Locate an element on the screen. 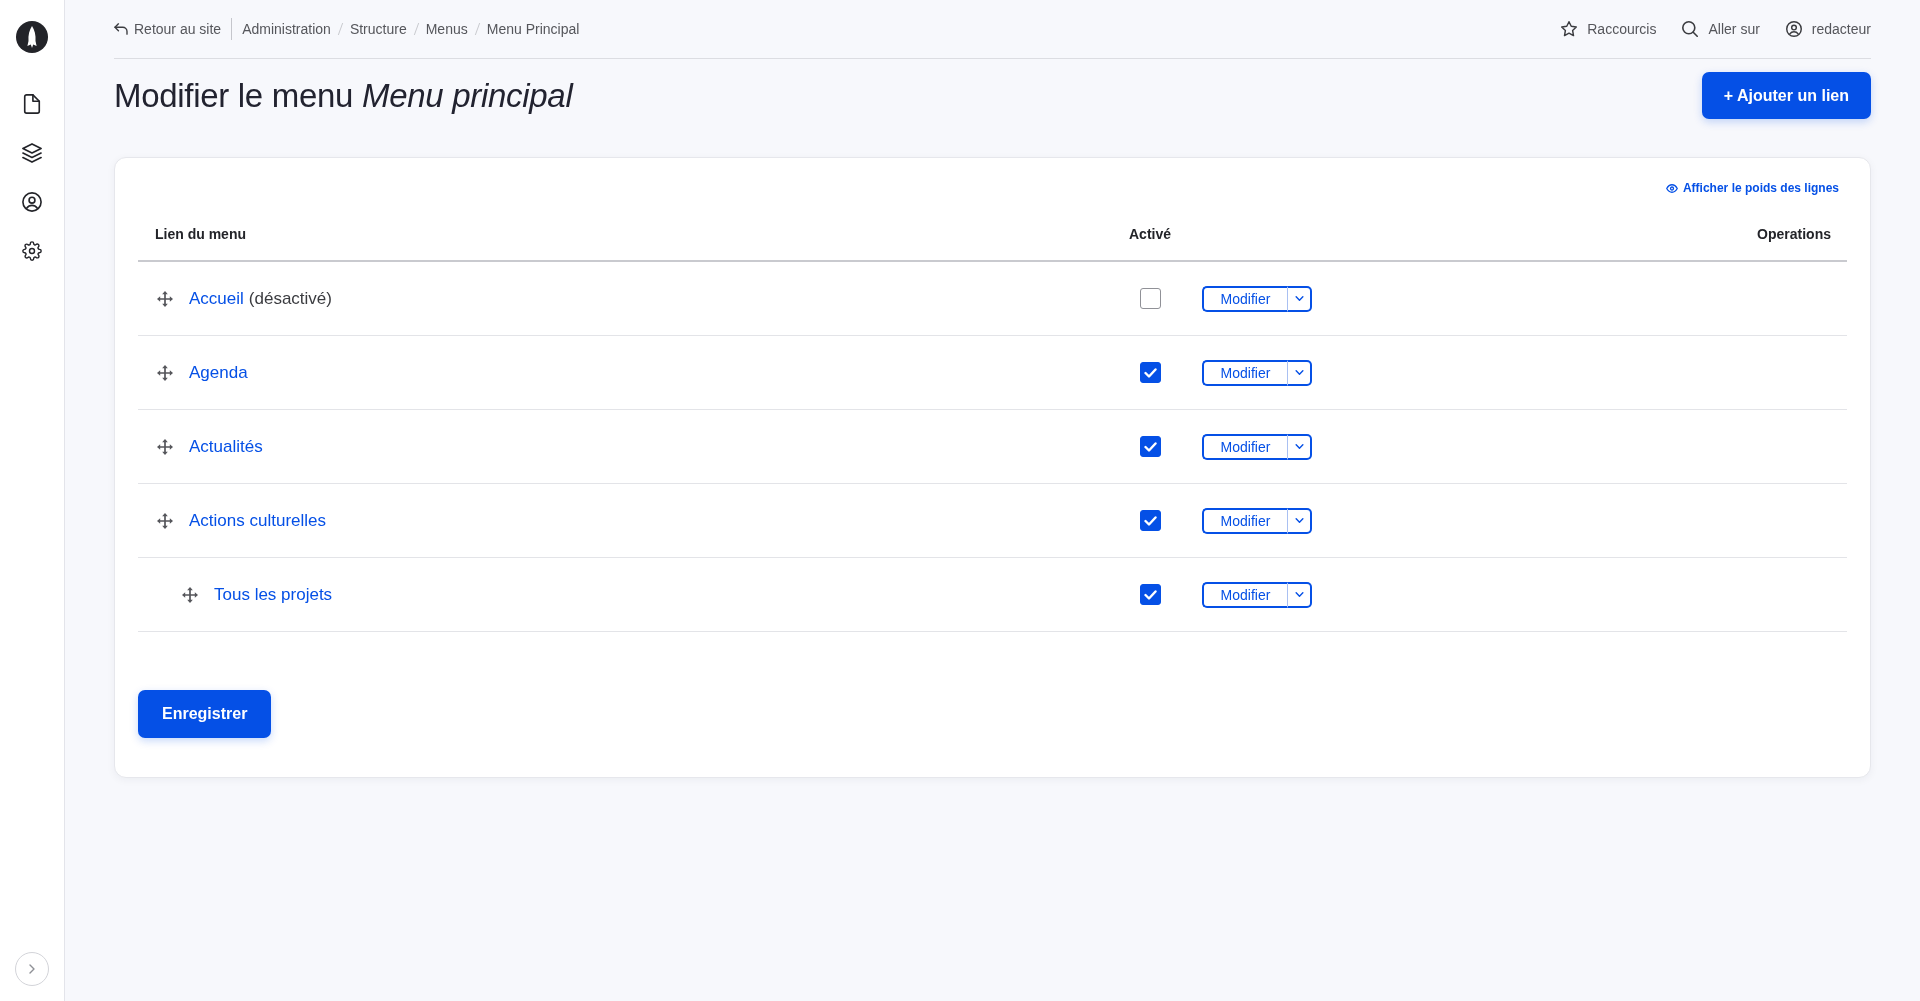 The height and width of the screenshot is (1001, 1920). menu-item-link: Tous les projets is located at coordinates (273, 594).